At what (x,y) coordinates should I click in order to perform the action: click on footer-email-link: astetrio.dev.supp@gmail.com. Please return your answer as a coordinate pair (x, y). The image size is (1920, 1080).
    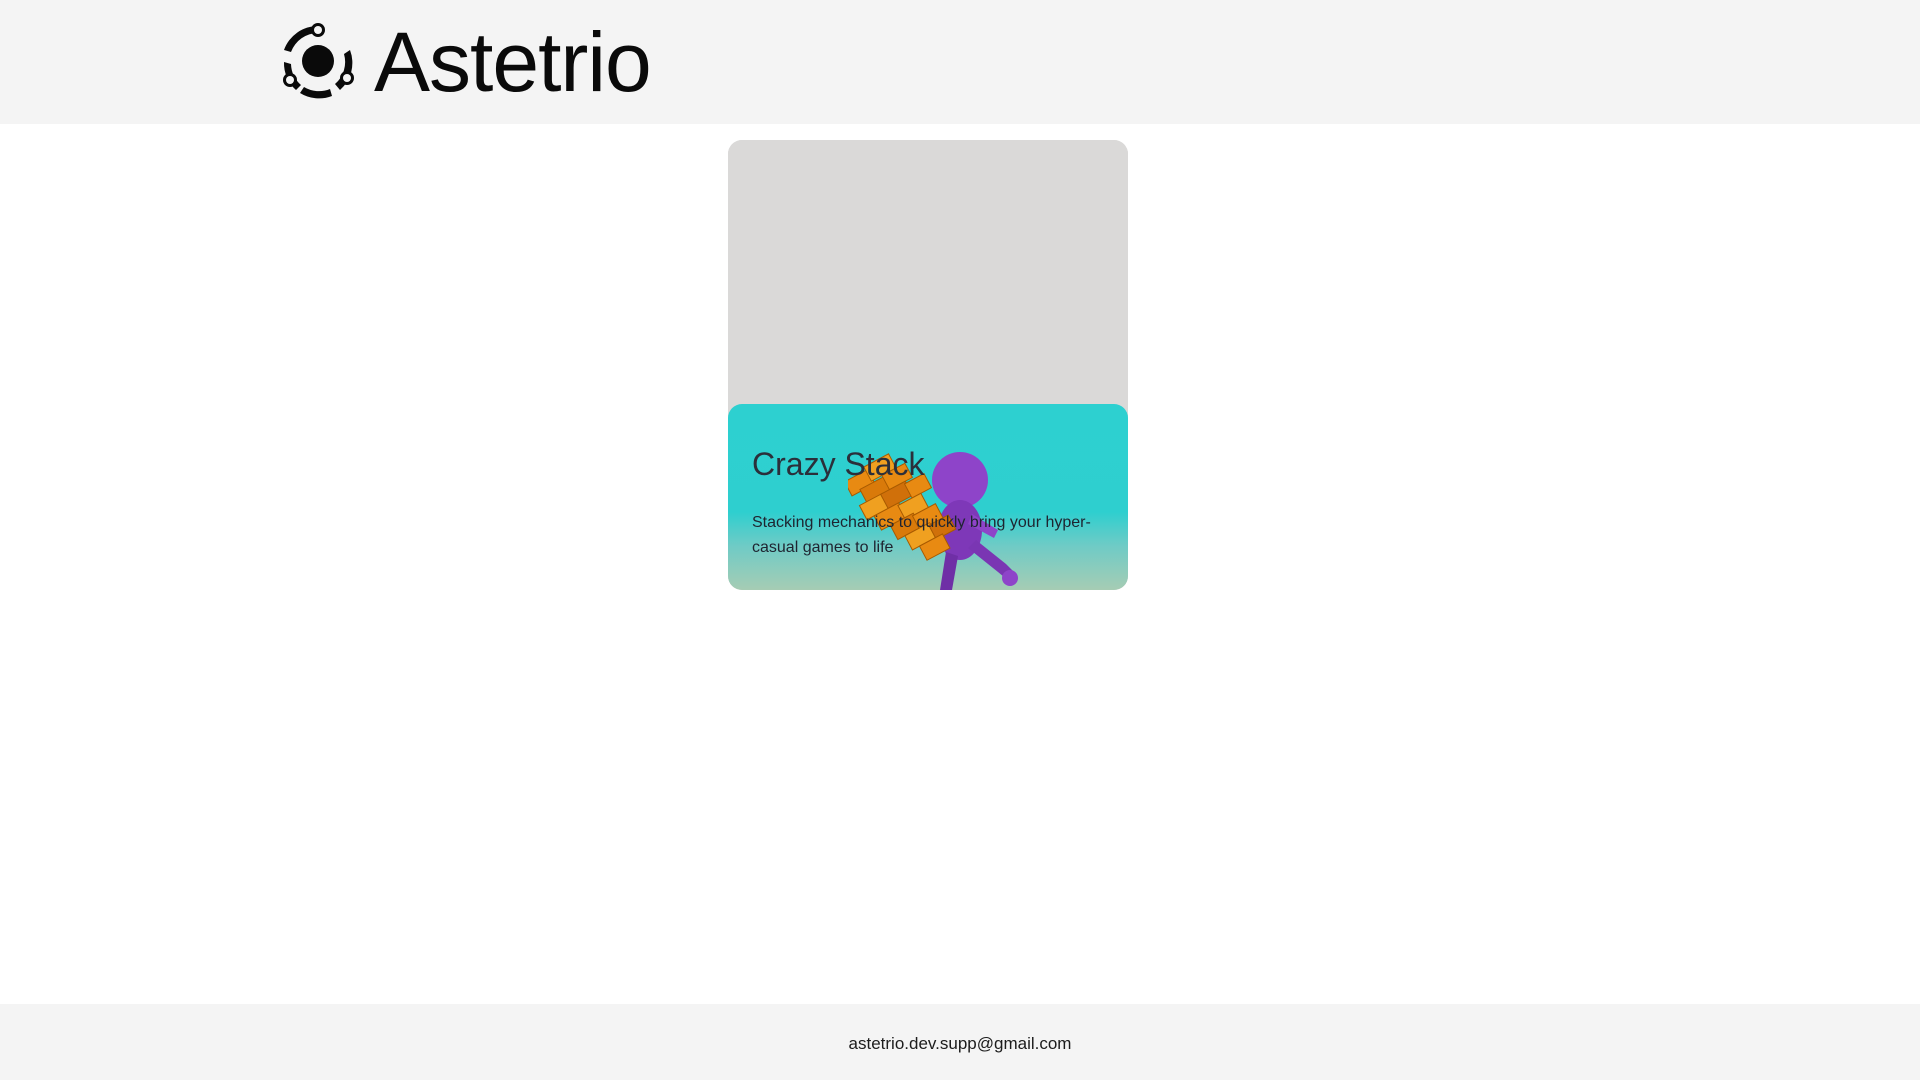
    Looking at the image, I should click on (960, 1044).